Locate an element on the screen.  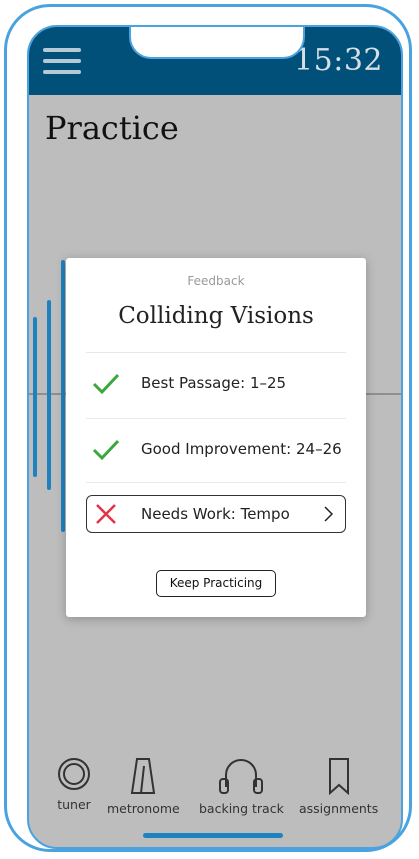
feedback-item-text: Good Improvement: 24–26 is located at coordinates (241, 449).